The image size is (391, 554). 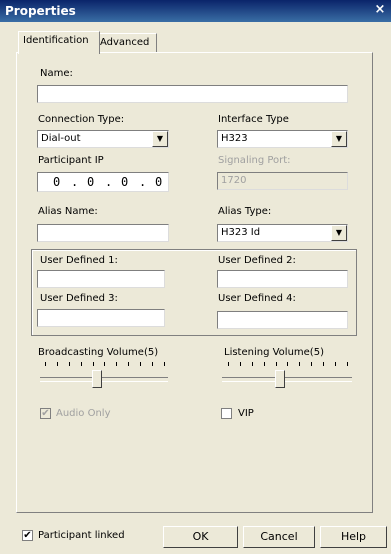 What do you see at coordinates (158, 182) in the screenshot?
I see `ip-octet-4: 0` at bounding box center [158, 182].